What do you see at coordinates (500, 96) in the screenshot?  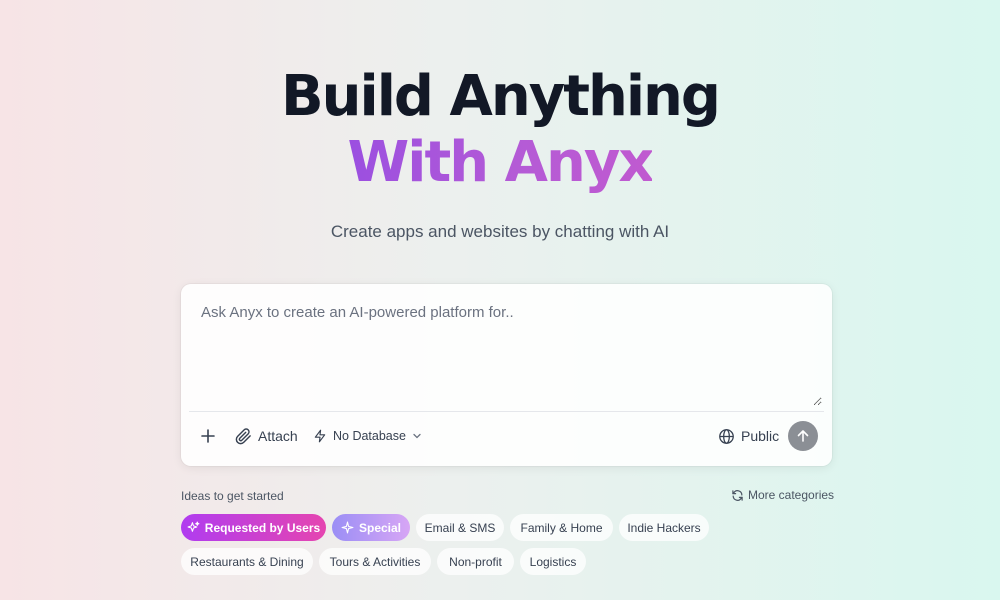 I see `hero-title: Build Anything` at bounding box center [500, 96].